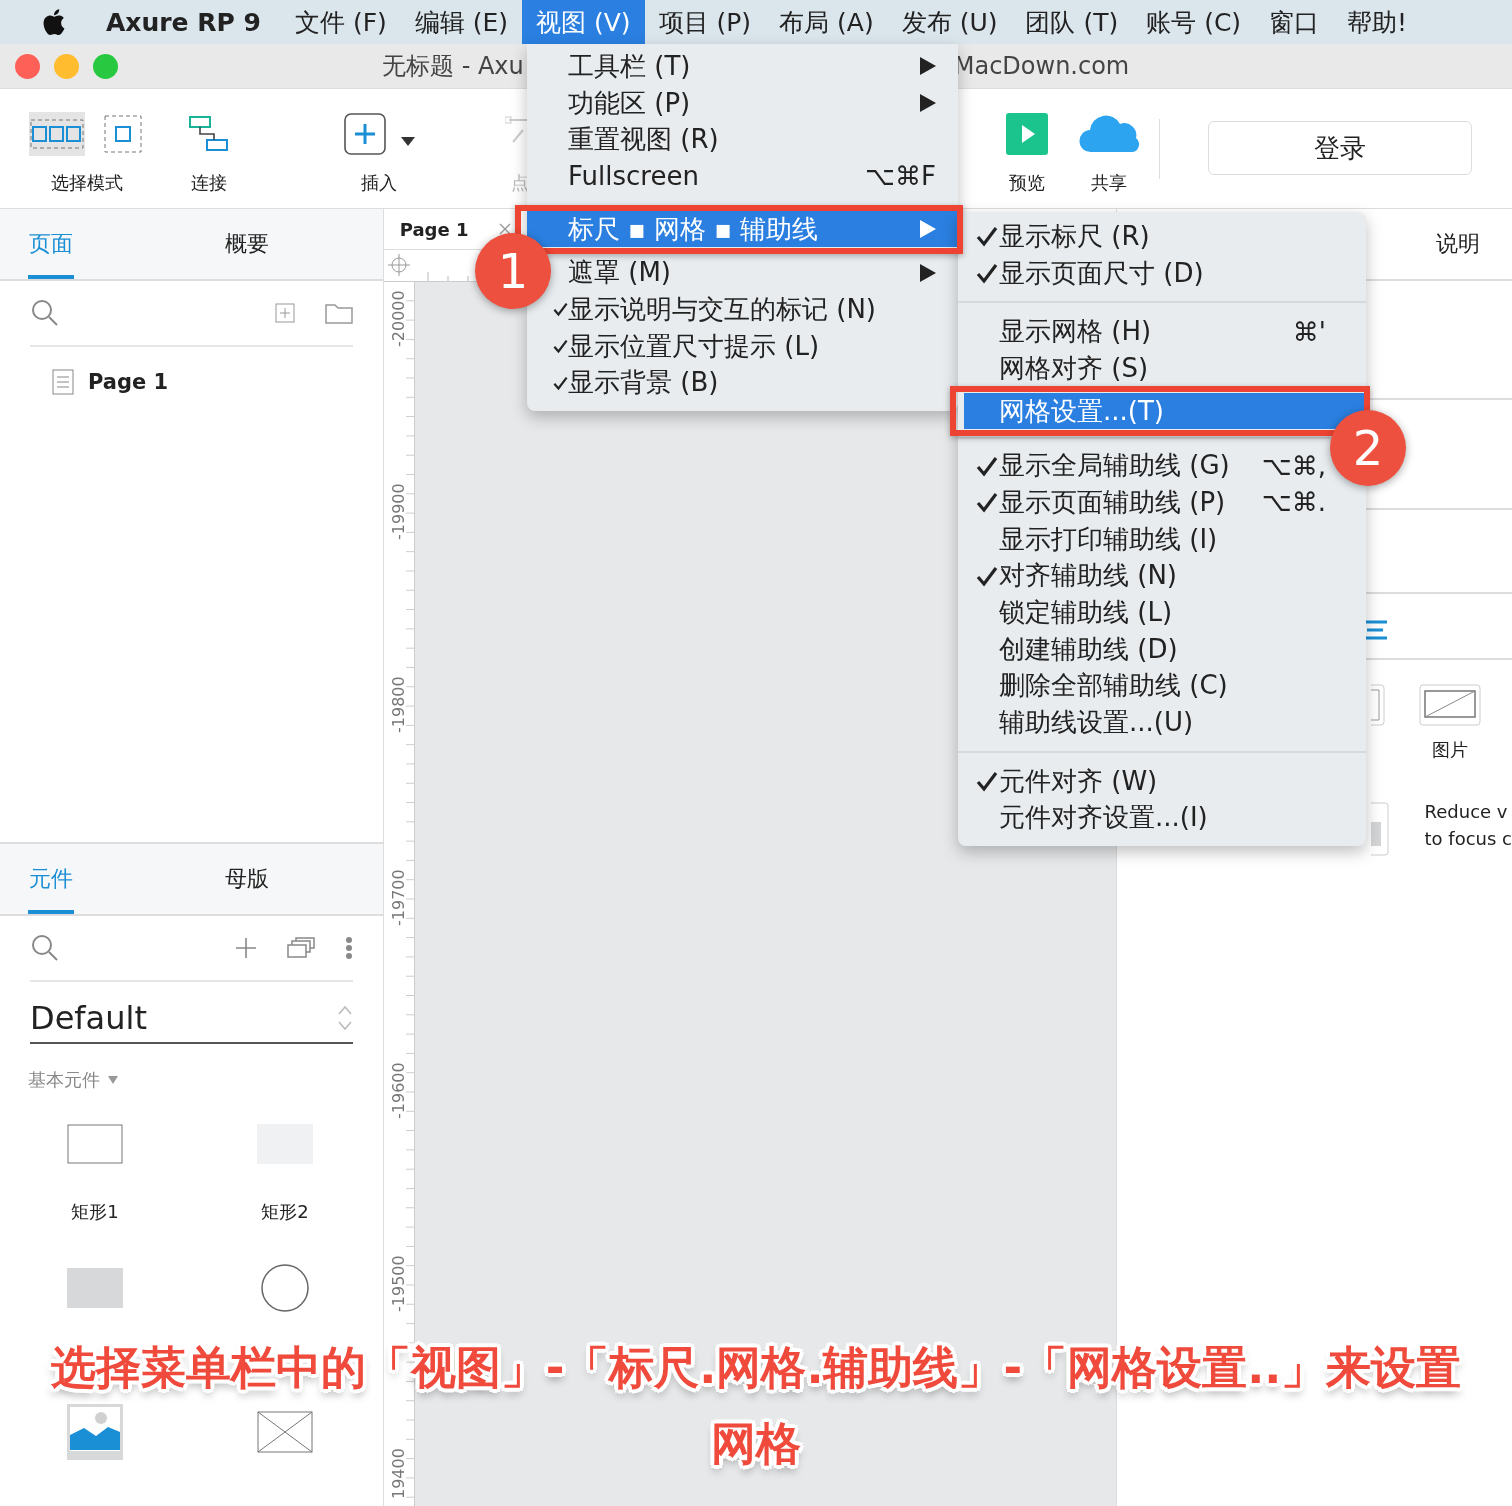  Describe the element at coordinates (113, 1080) in the screenshot. I see `dropdown-icon` at that location.